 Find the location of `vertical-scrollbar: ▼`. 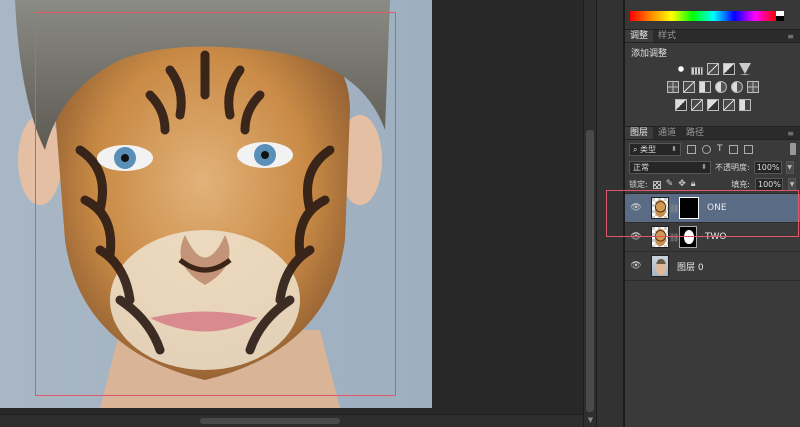

vertical-scrollbar: ▼ is located at coordinates (589, 213).